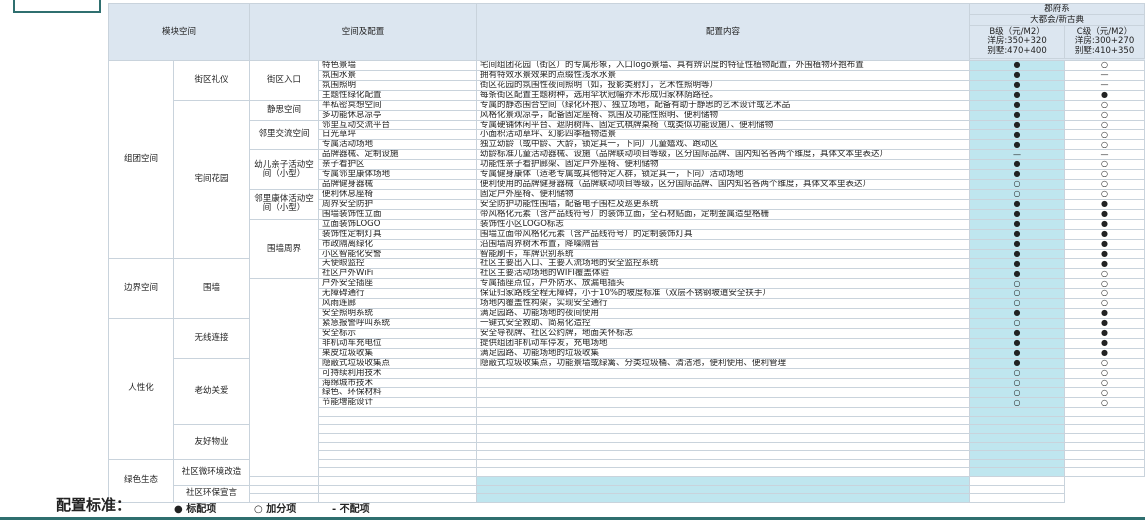 This screenshot has height=520, width=1145. Describe the element at coordinates (211, 442) in the screenshot. I see `subgroup-cell: 友好物业` at that location.